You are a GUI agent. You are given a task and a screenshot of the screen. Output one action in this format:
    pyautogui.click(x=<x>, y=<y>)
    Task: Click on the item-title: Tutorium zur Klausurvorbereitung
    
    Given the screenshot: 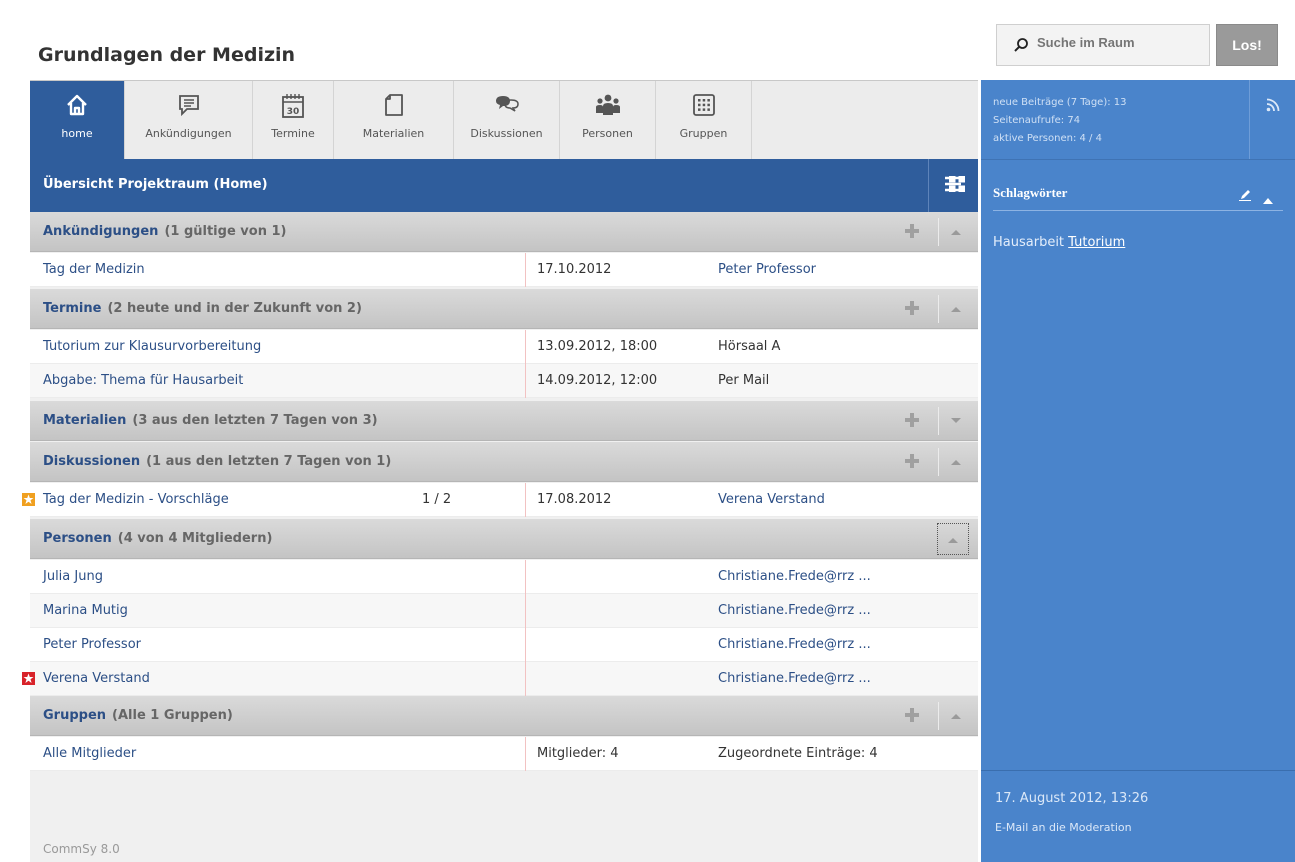 What is the action you would take?
    pyautogui.click(x=152, y=346)
    